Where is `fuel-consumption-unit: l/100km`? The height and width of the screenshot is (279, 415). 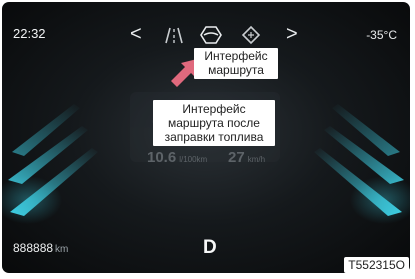
fuel-consumption-unit: l/100km is located at coordinates (193, 159).